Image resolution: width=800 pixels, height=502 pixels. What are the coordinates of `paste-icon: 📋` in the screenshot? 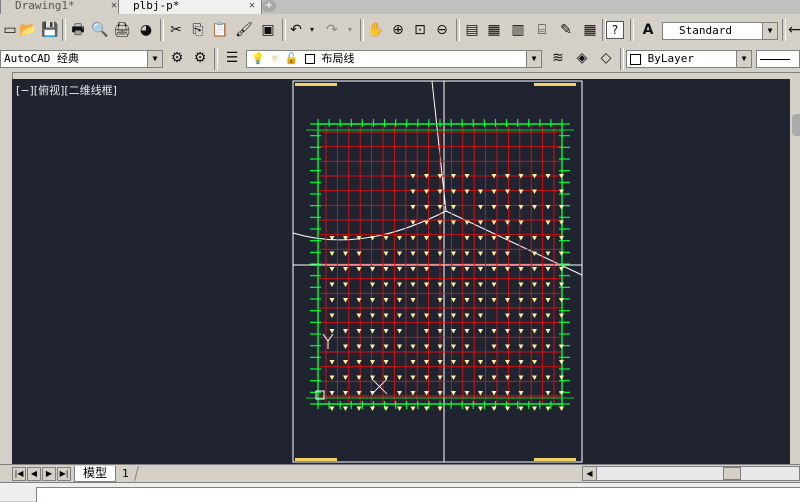 It's located at (220, 30).